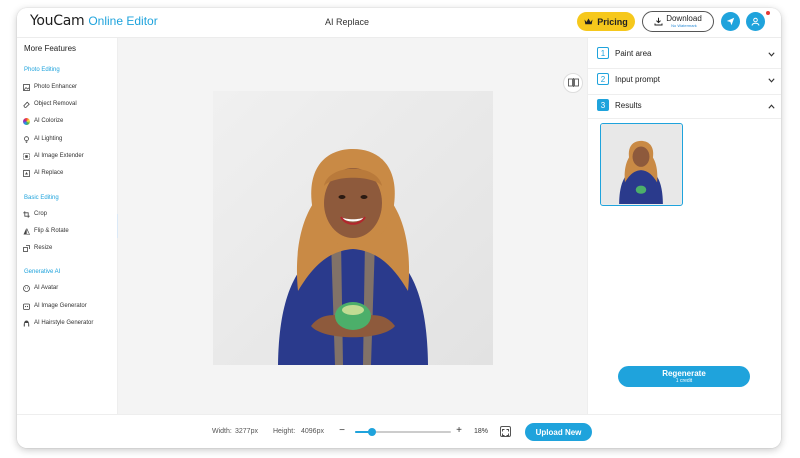  I want to click on download-sublabel: No Watermark, so click(684, 25).